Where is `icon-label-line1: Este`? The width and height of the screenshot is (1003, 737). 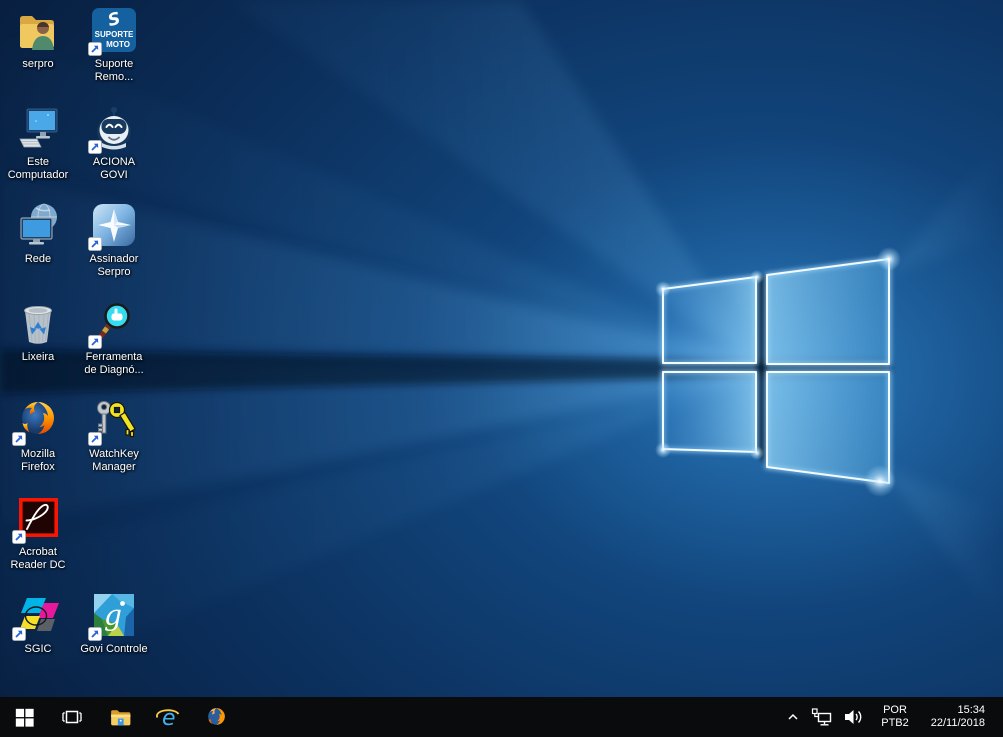
icon-label-line1: Este is located at coordinates (37, 162).